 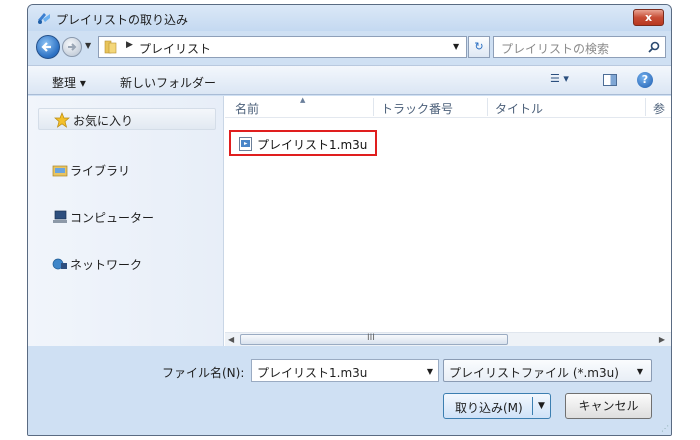 I want to click on breadcrumb-chevron-icon: ▶, so click(x=129, y=45).